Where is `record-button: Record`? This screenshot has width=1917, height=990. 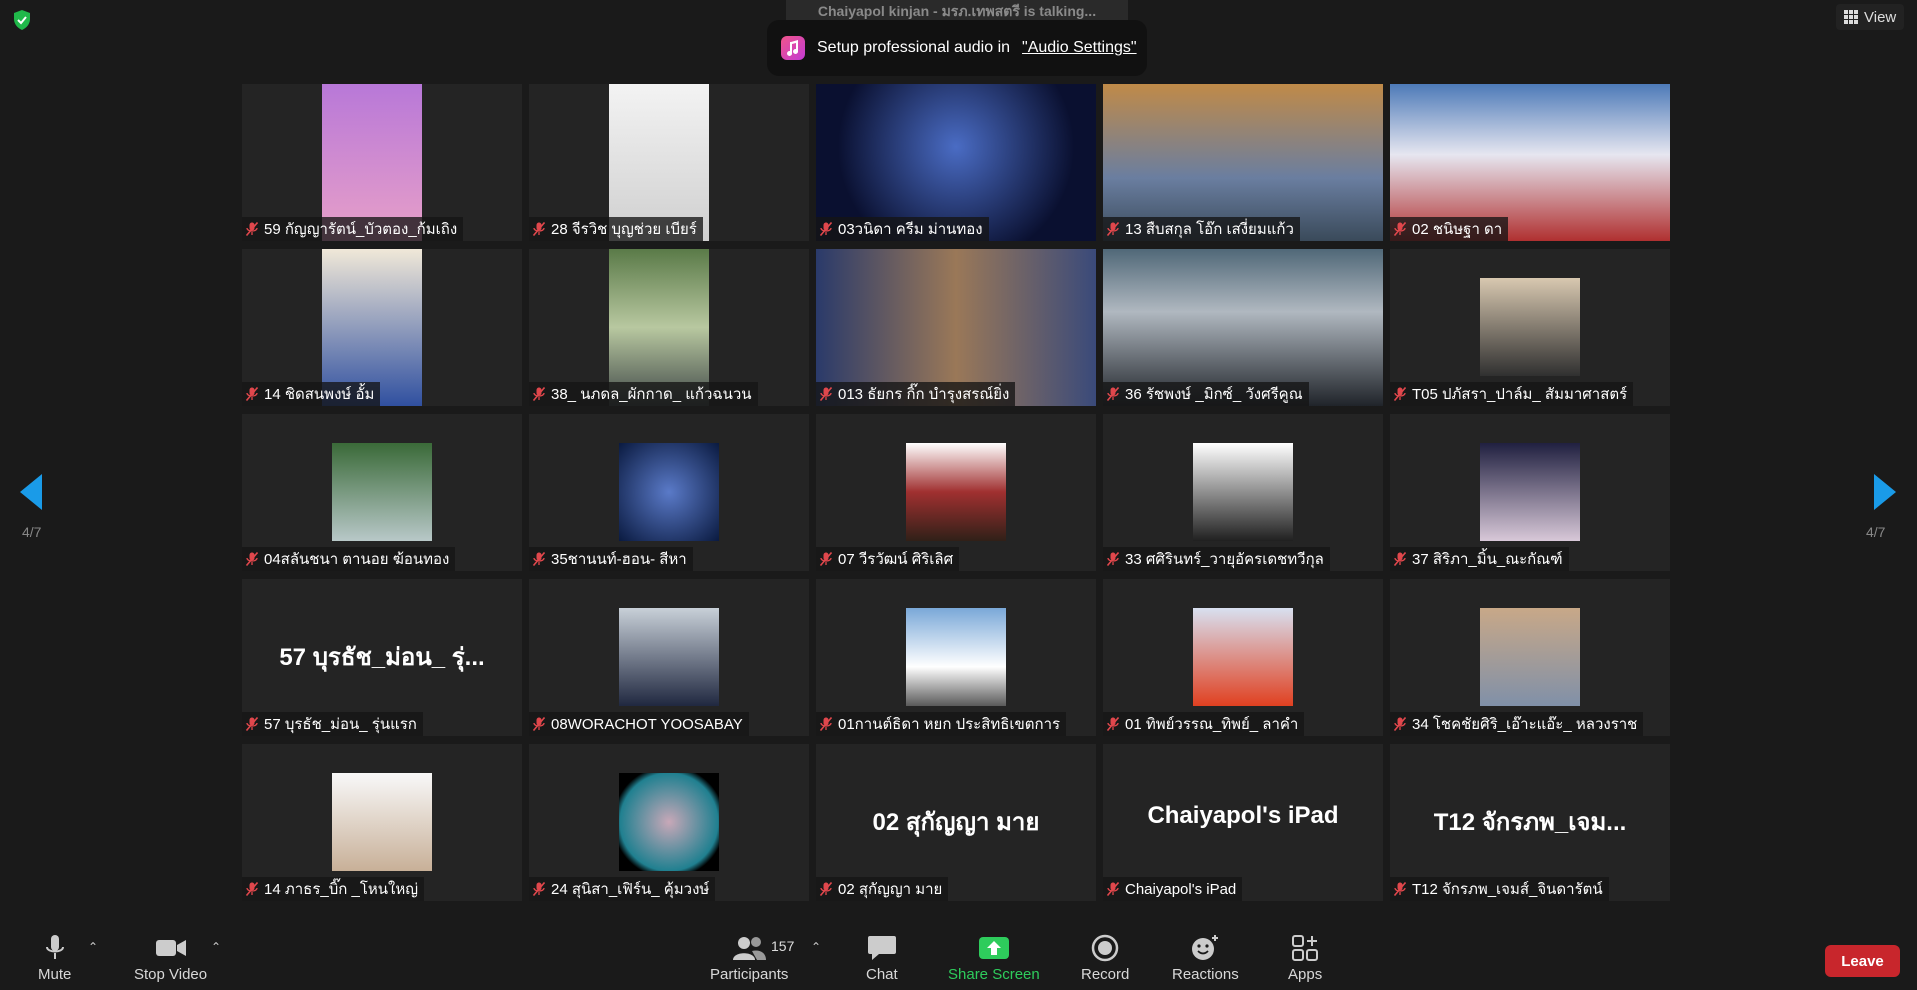 record-button: Record is located at coordinates (1105, 958).